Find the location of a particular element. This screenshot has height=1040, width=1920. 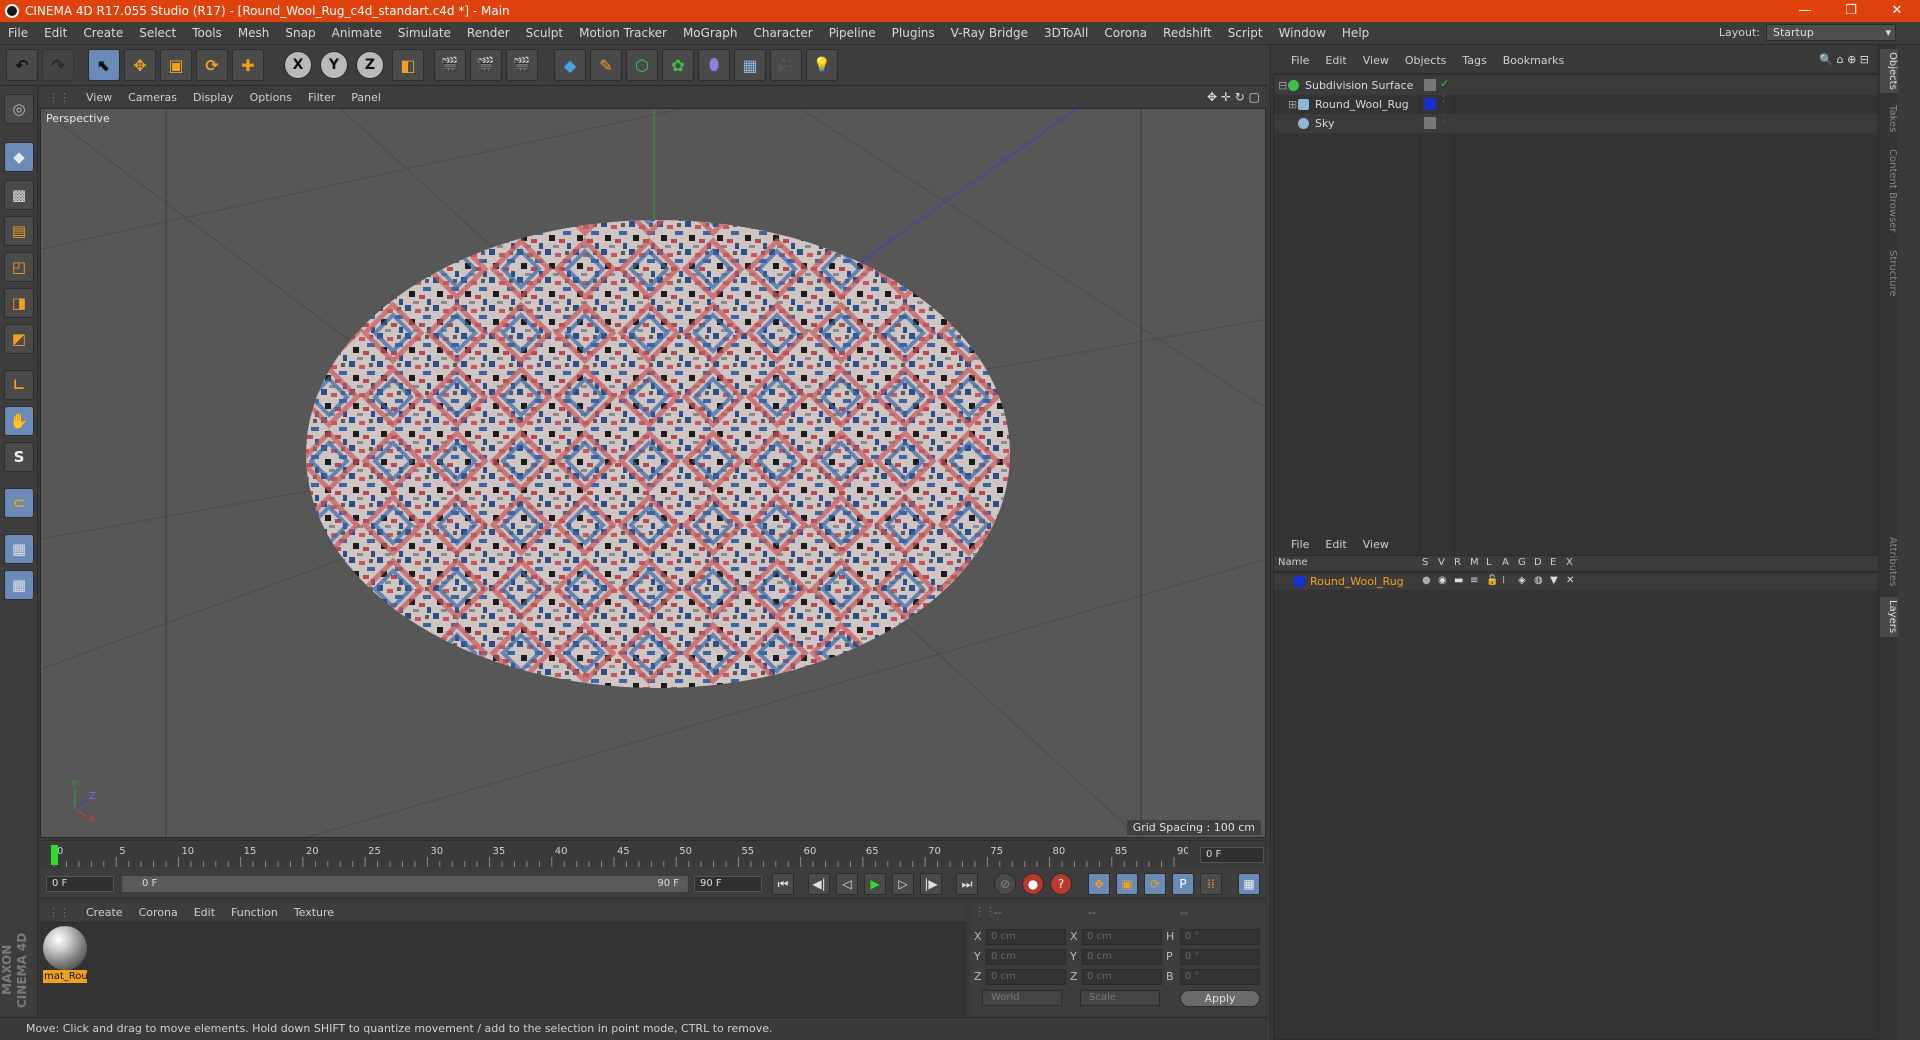

model-mode-icon: ◆ is located at coordinates (19, 157).